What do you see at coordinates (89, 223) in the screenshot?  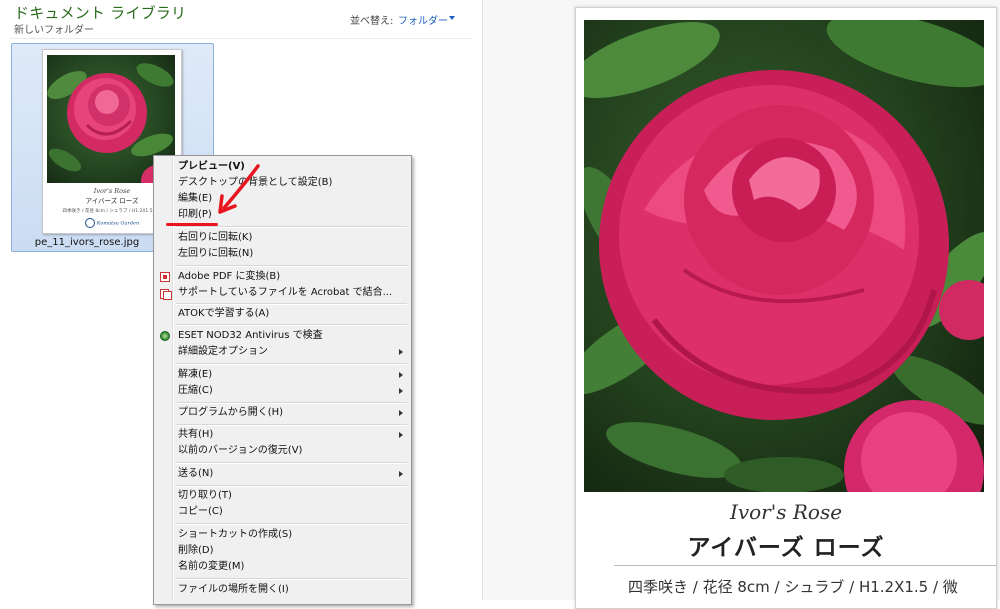 I see `garden-logo-icon` at bounding box center [89, 223].